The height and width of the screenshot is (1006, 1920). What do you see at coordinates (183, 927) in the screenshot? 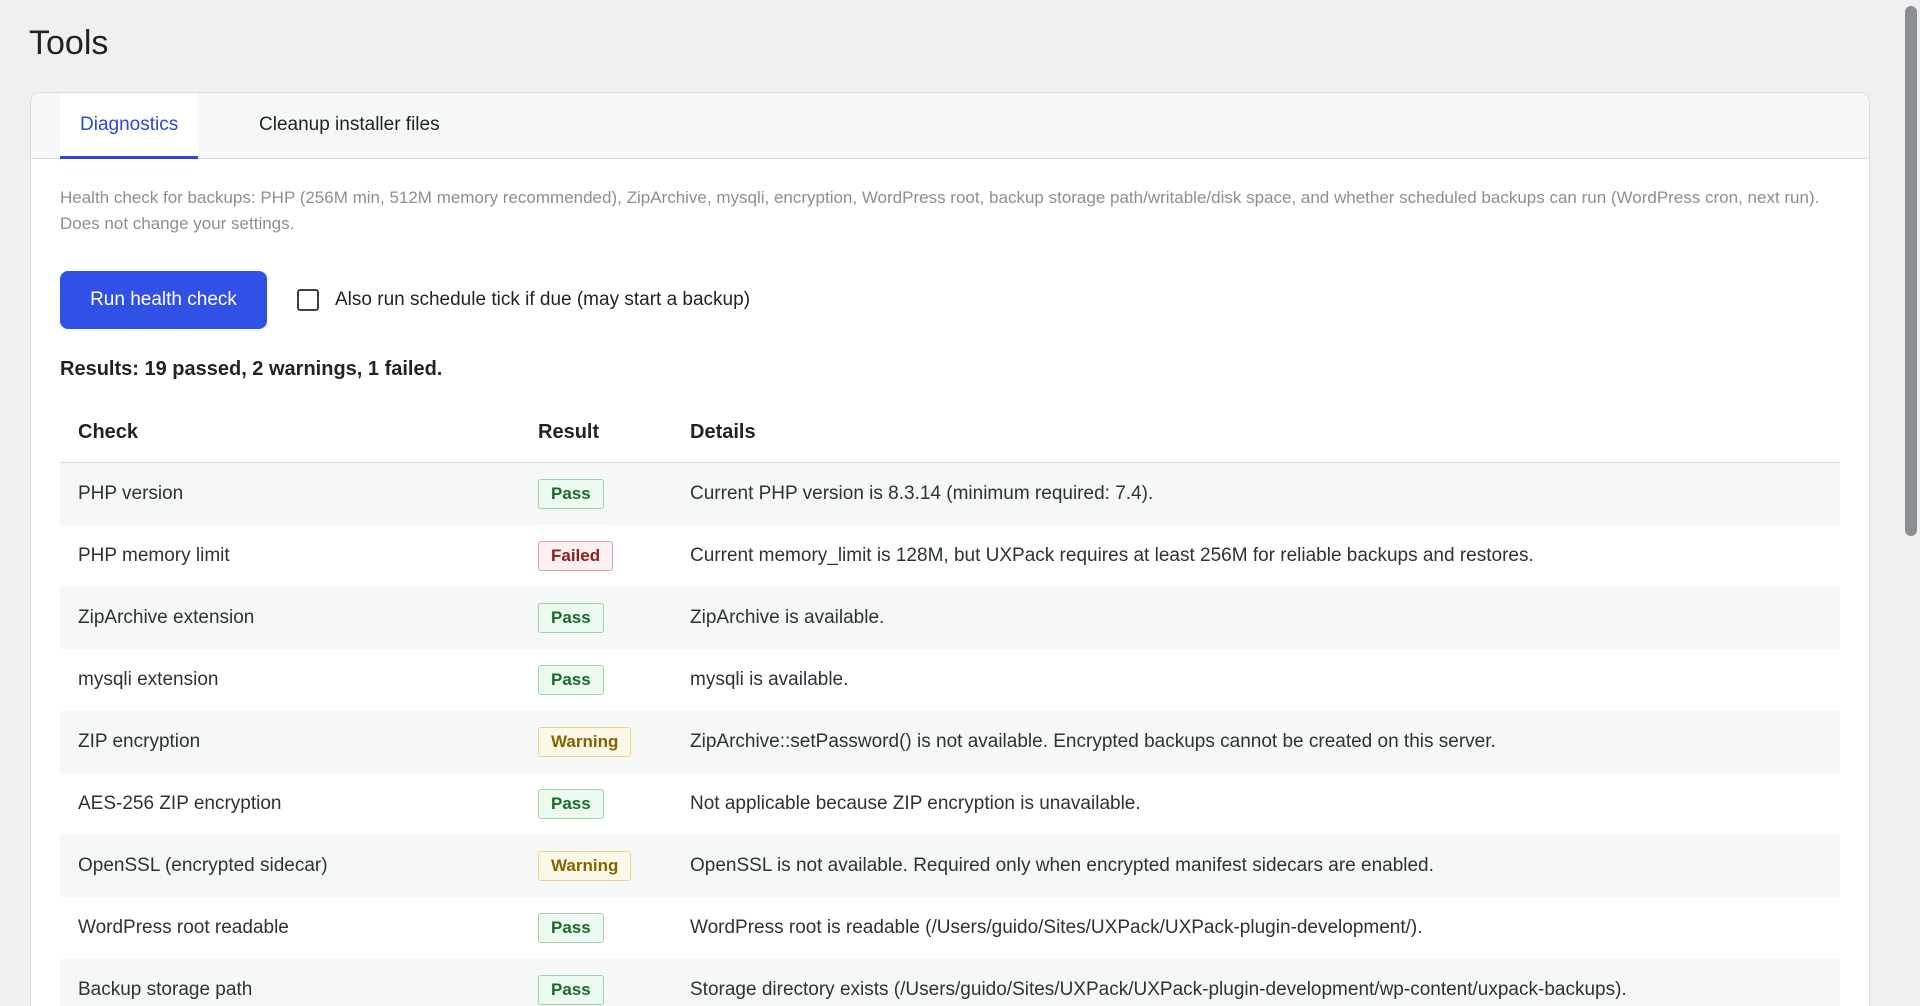
I see `row-check-name: WordPress root readable` at bounding box center [183, 927].